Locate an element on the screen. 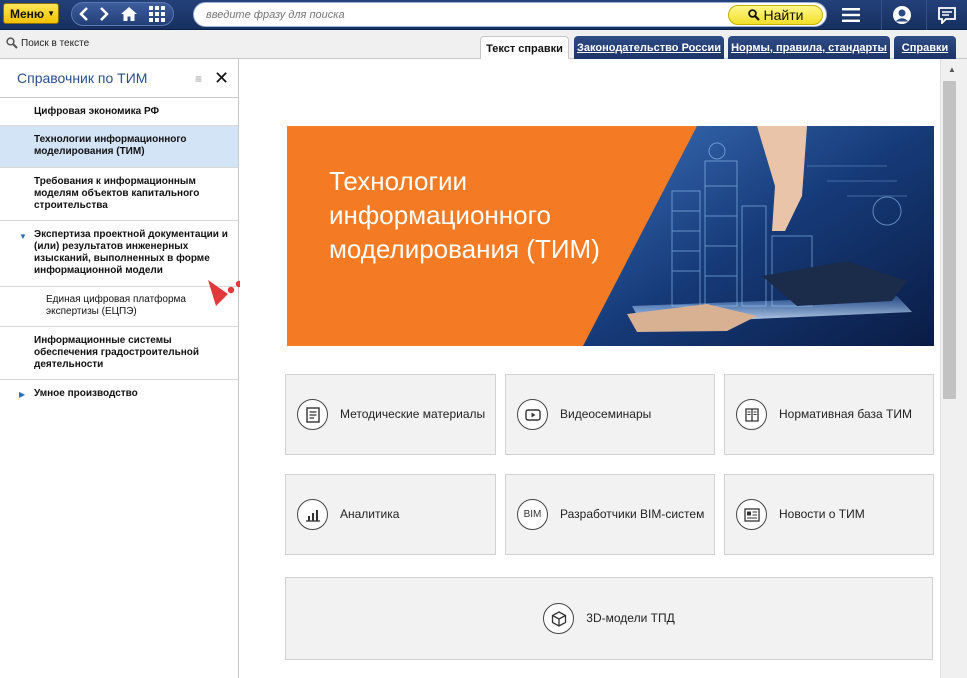 This screenshot has height=678, width=967. home-icon is located at coordinates (129, 14).